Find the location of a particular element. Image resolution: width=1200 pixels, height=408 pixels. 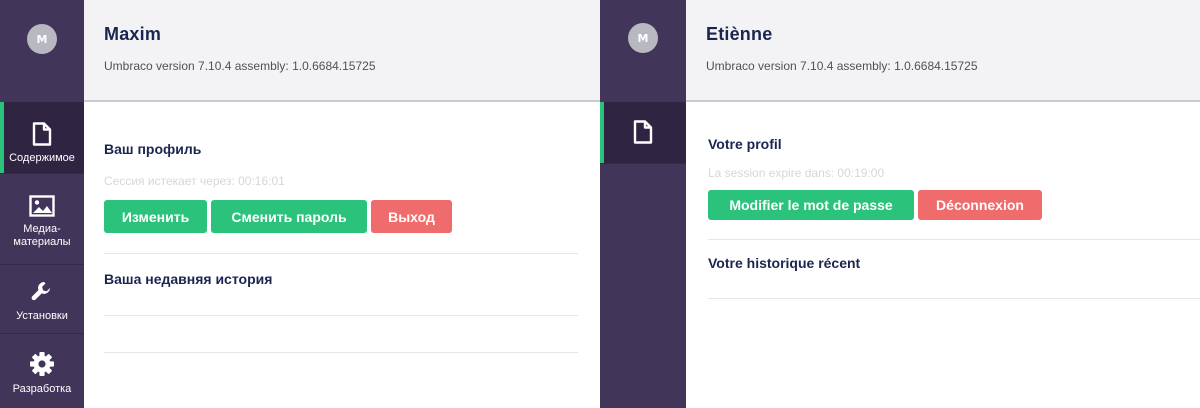

section-settings: Установки is located at coordinates (42, 300).